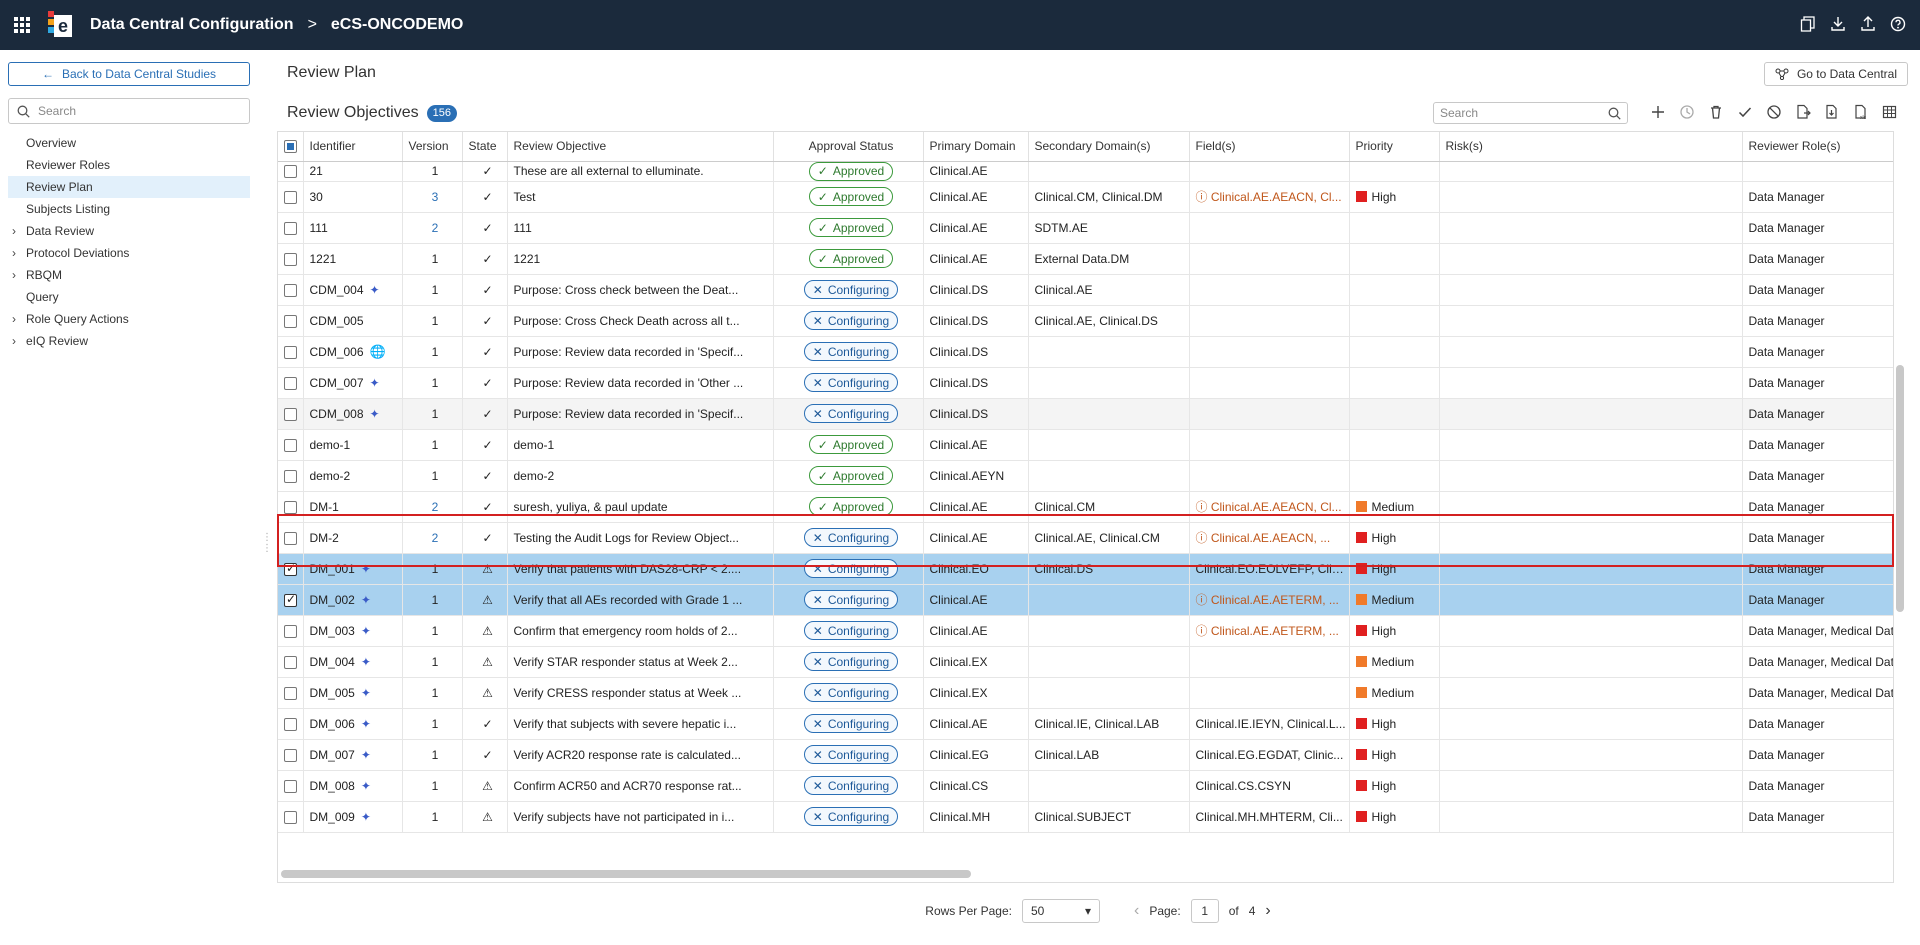 This screenshot has width=1920, height=945. What do you see at coordinates (353, 693) in the screenshot?
I see `identifier-cell: DM_005 ✦` at bounding box center [353, 693].